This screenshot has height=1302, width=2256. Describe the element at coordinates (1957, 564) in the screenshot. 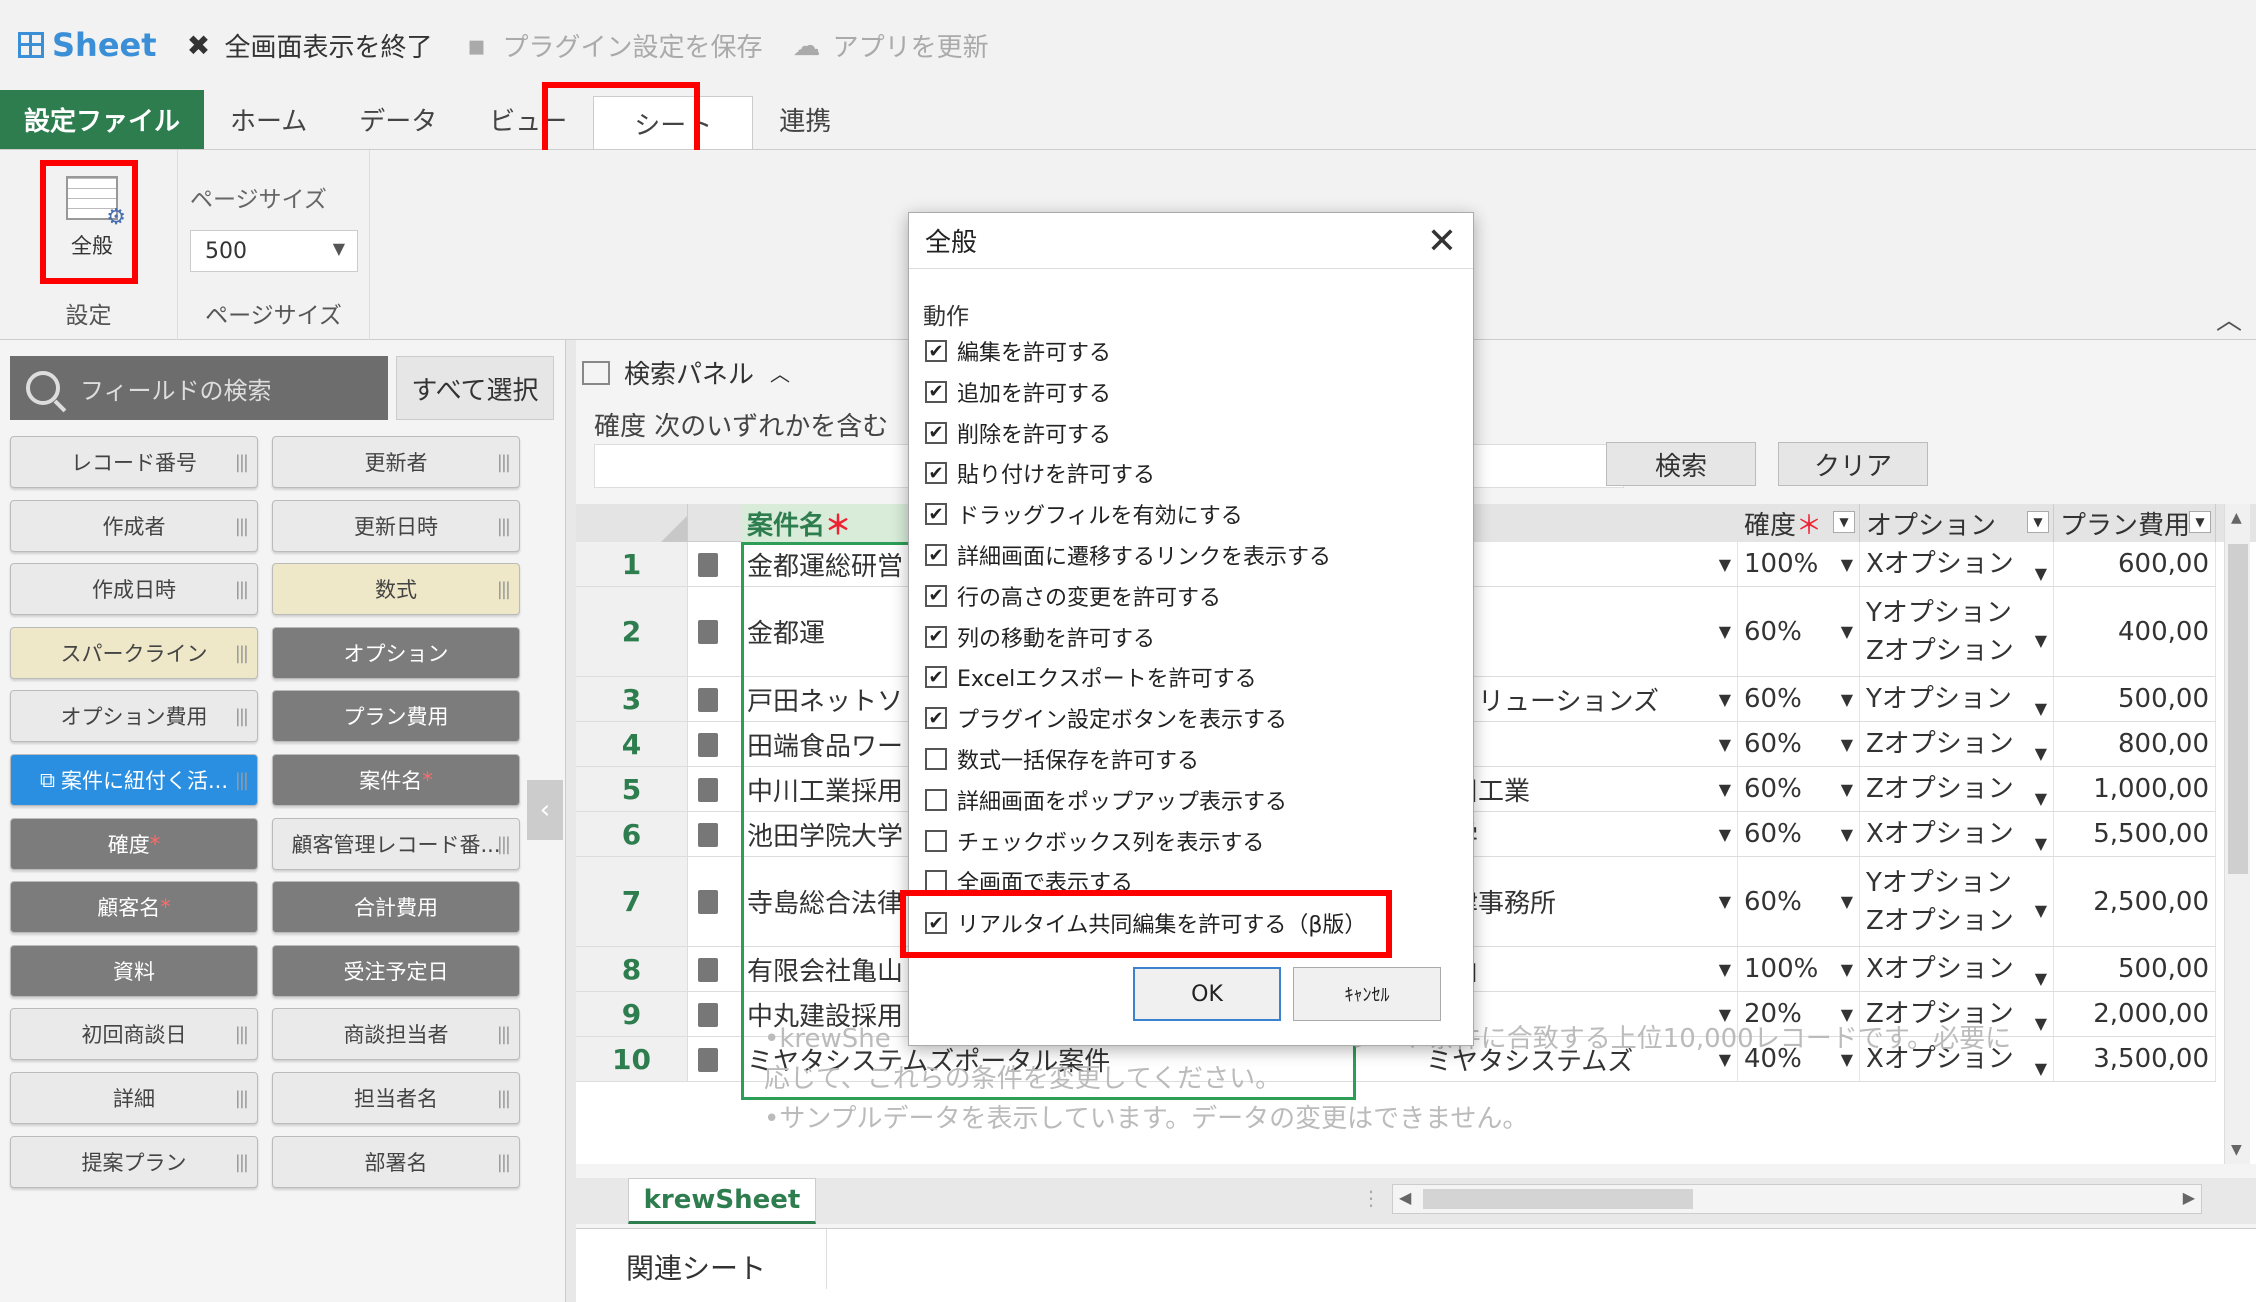

I see `cell-option: Xオプション ▼` at that location.